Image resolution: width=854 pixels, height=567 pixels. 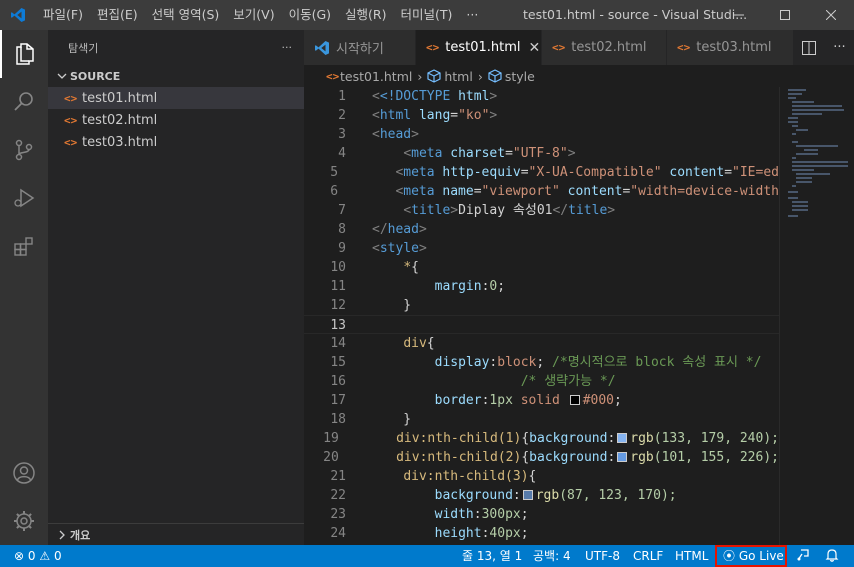 I want to click on run-debug-icon, so click(x=24, y=198).